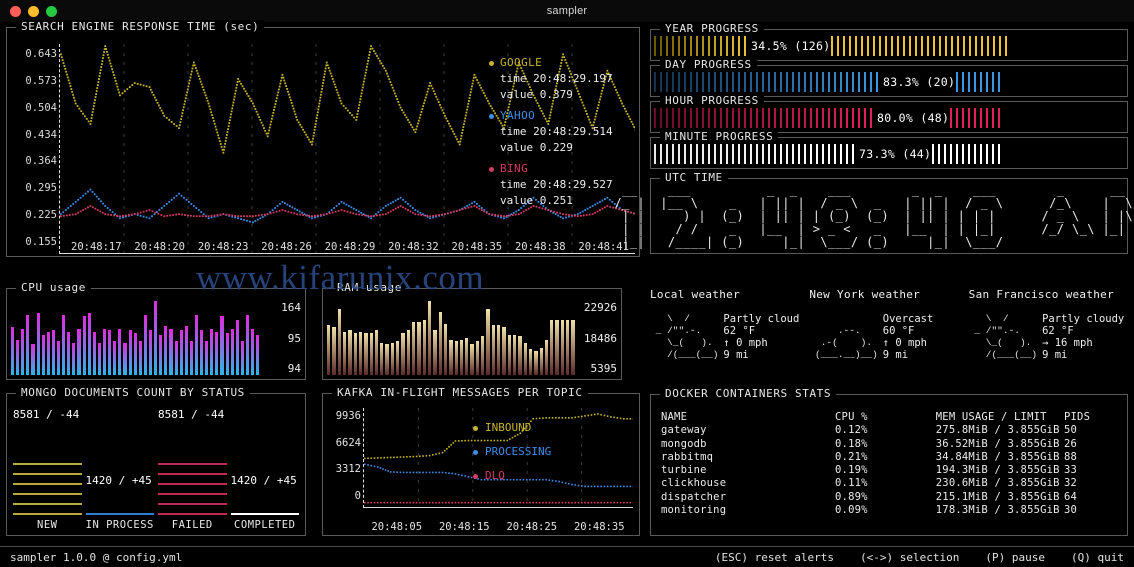 The image size is (1134, 567). Describe the element at coordinates (1097, 557) in the screenshot. I see `shortcut-hint: (Q) quit` at that location.